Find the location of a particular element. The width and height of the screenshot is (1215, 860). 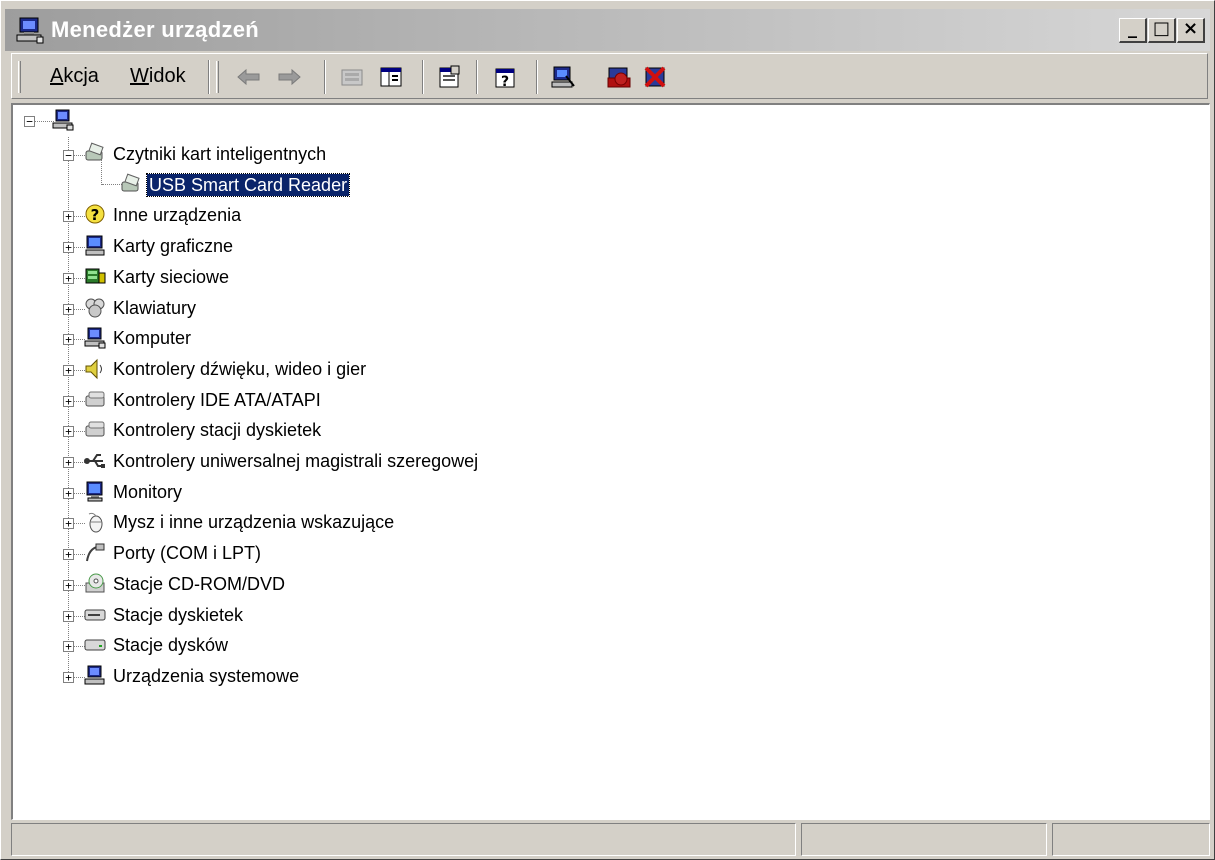

question-mark-icon: ? is located at coordinates (95, 215).